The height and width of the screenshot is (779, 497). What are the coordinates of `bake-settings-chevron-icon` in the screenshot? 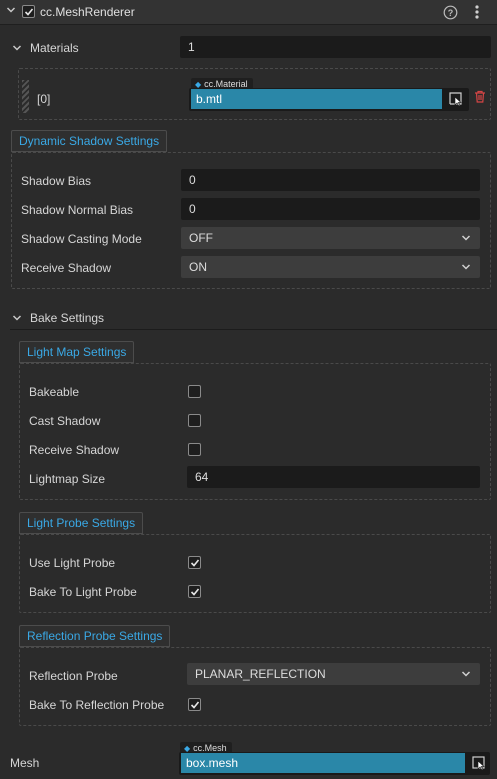 It's located at (17, 319).